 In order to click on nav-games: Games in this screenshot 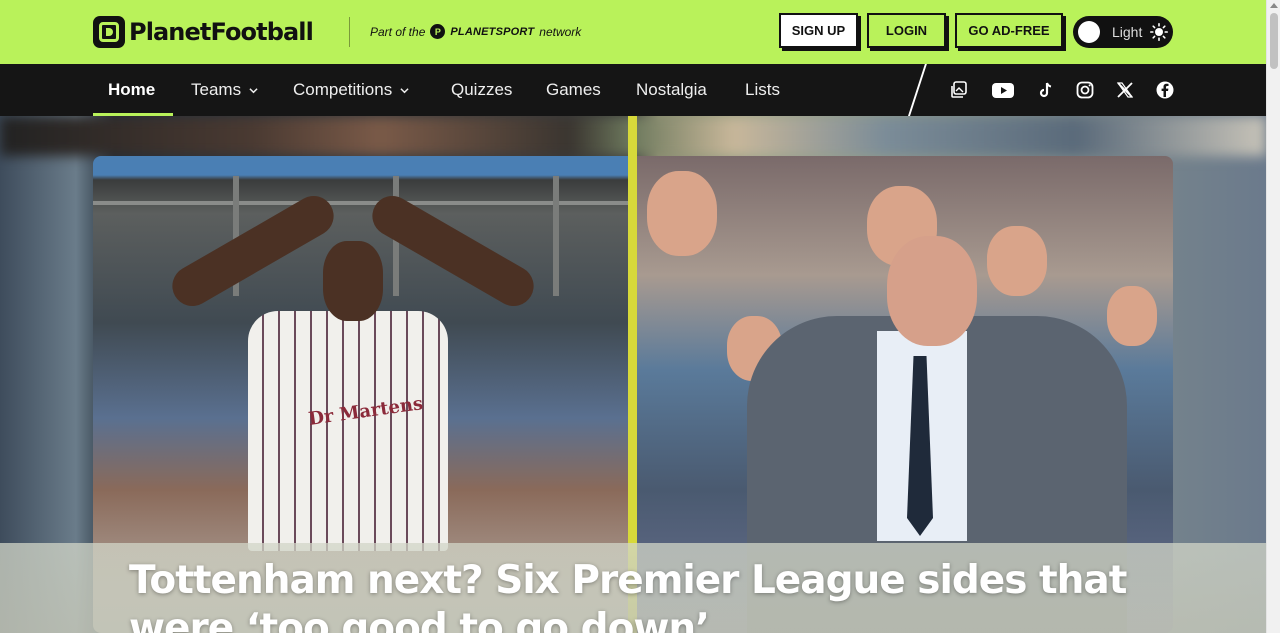, I will do `click(573, 90)`.